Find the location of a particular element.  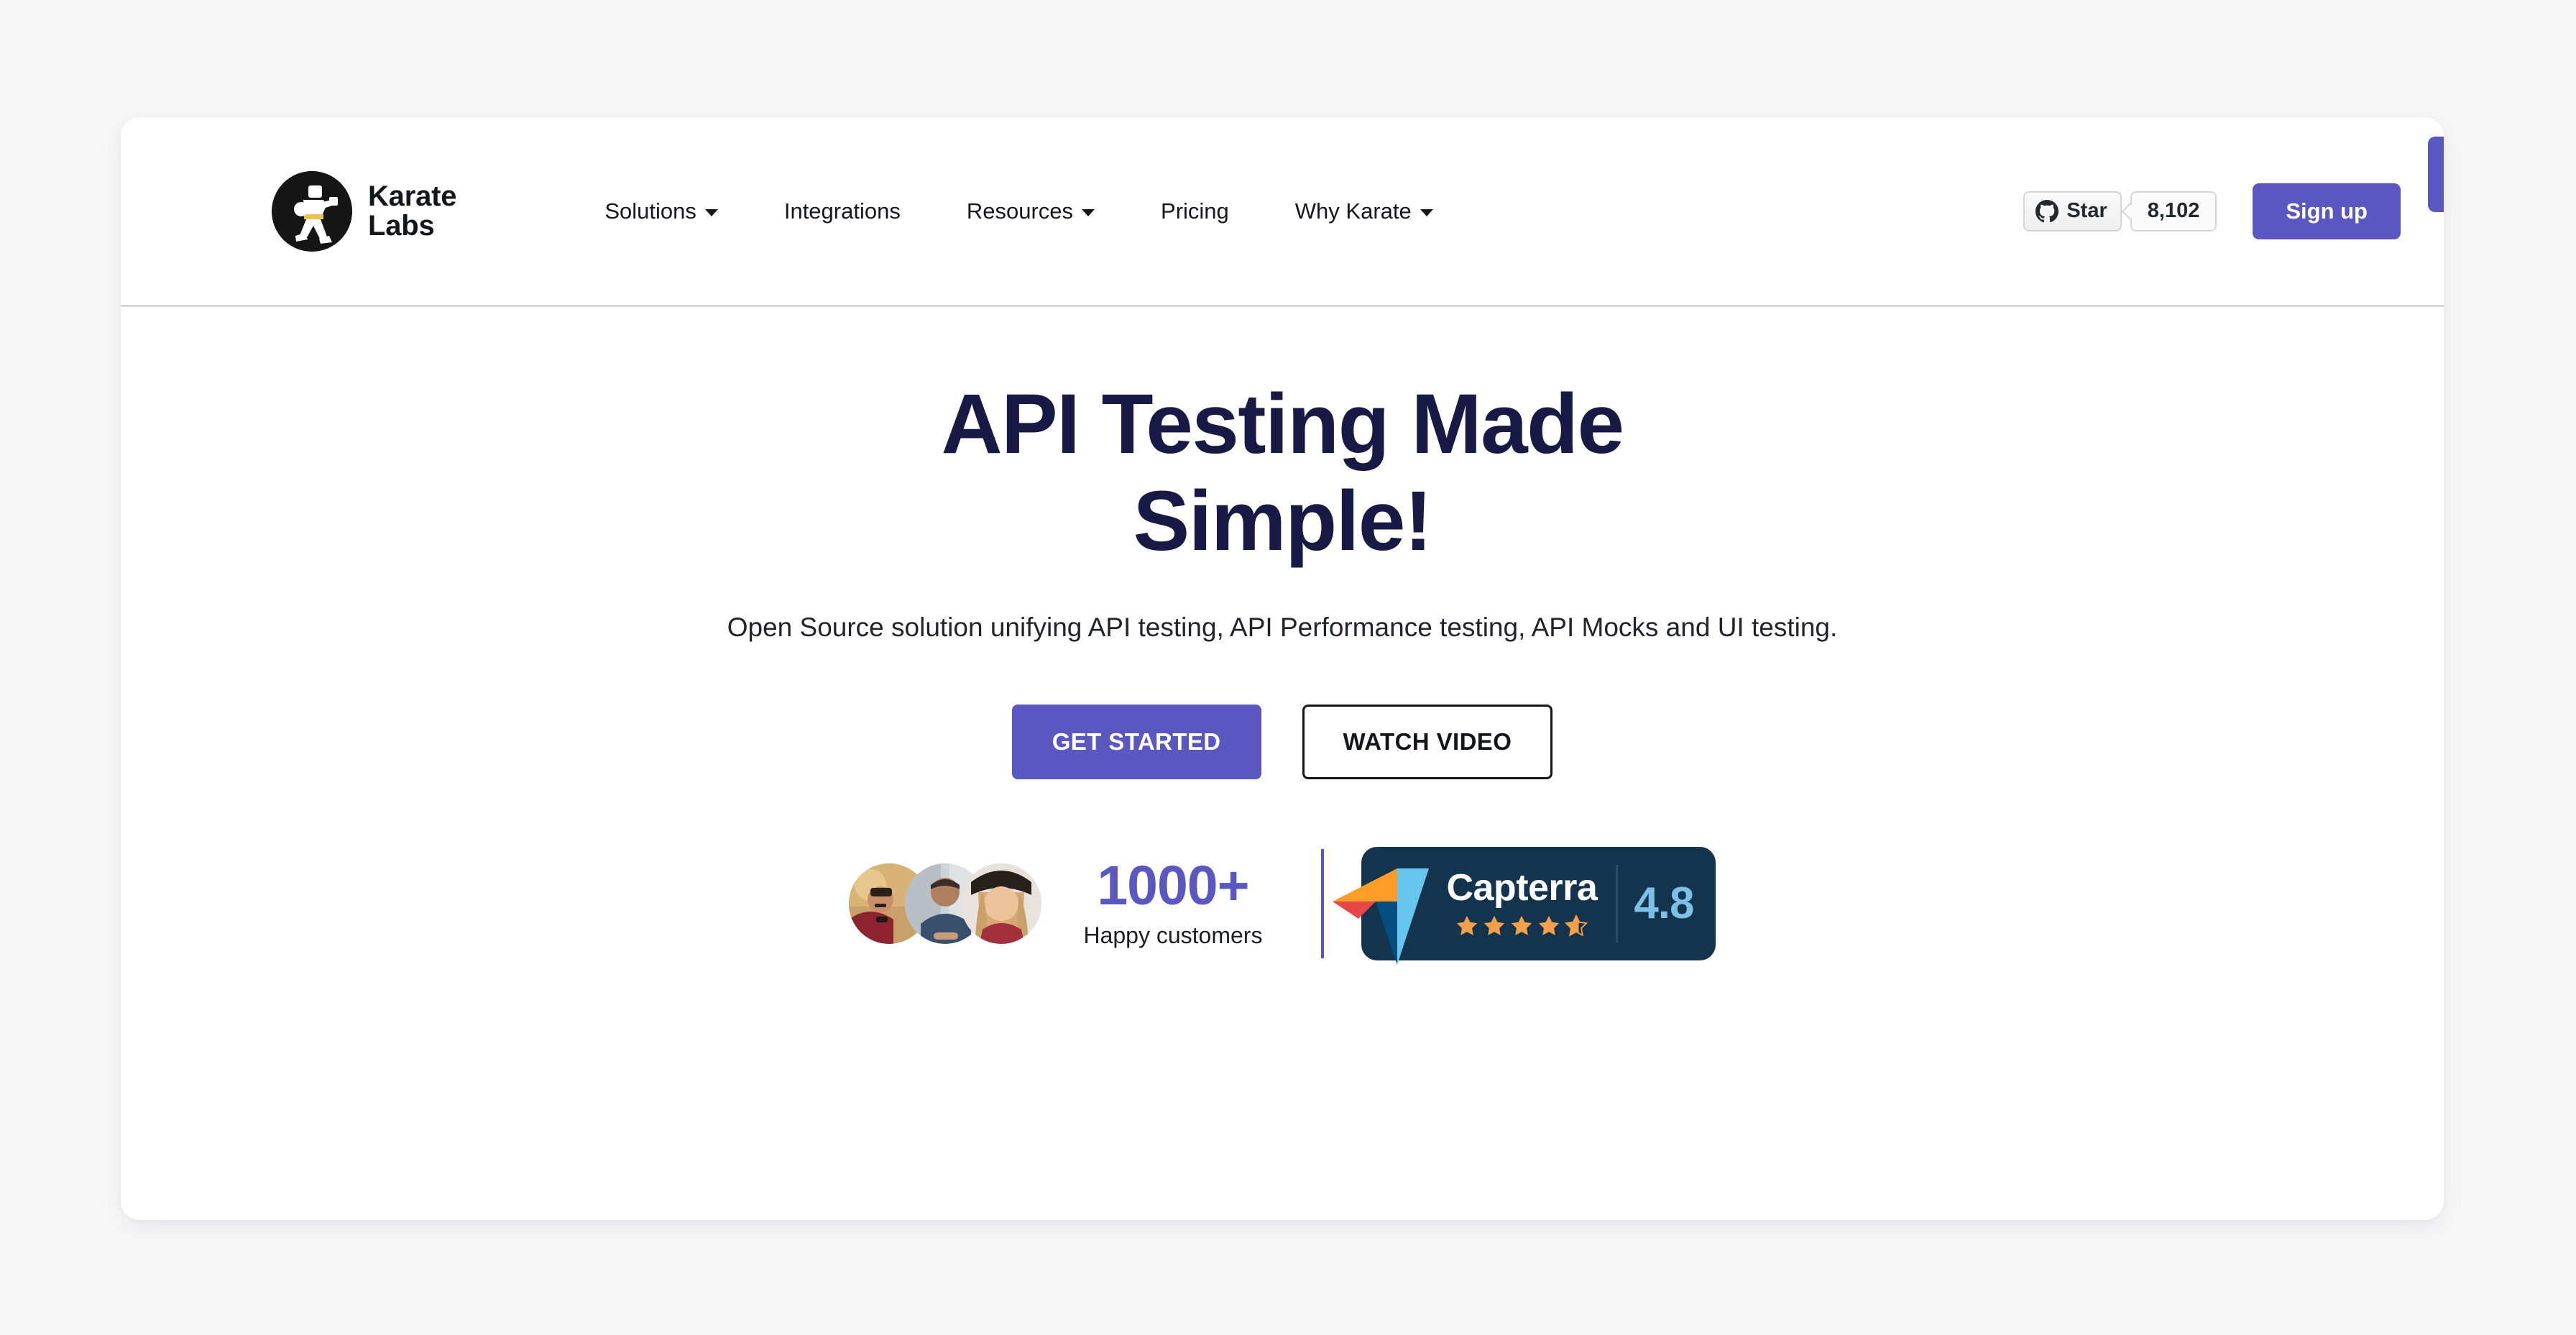

nav-item-pricing: Pricing is located at coordinates (1195, 211).